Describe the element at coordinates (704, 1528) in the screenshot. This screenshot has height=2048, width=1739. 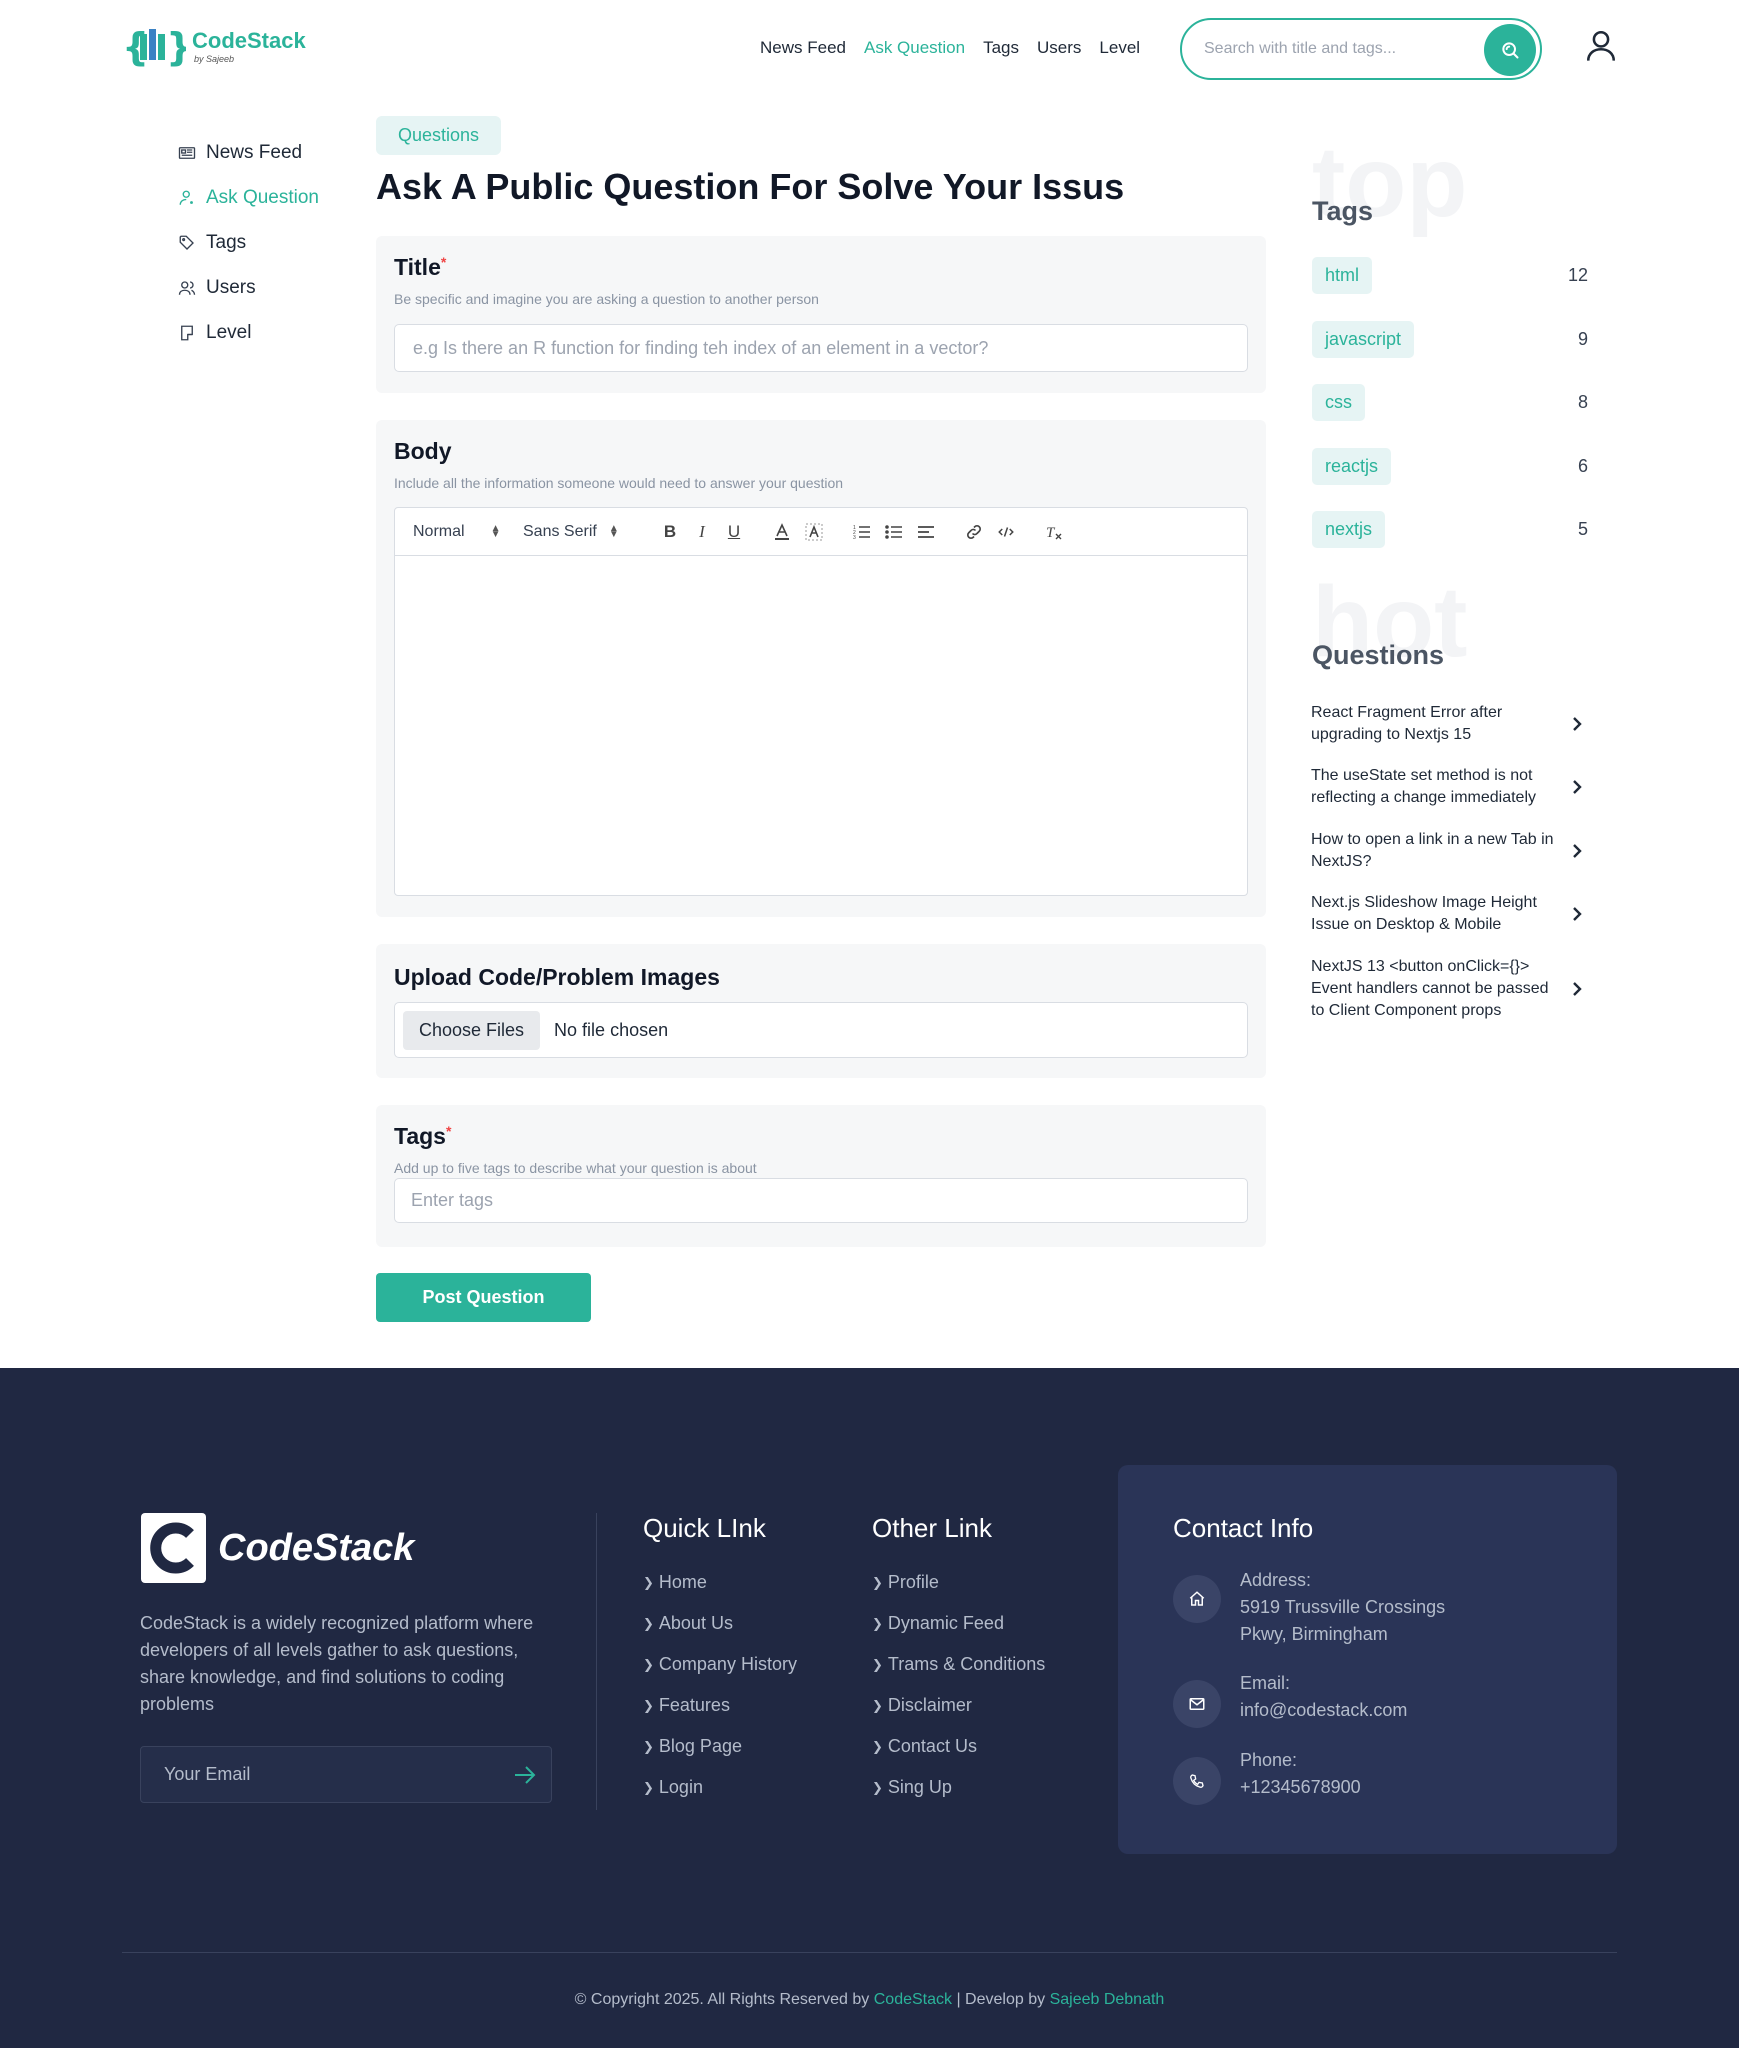
I see `quick-links-title: Quick LInk` at that location.